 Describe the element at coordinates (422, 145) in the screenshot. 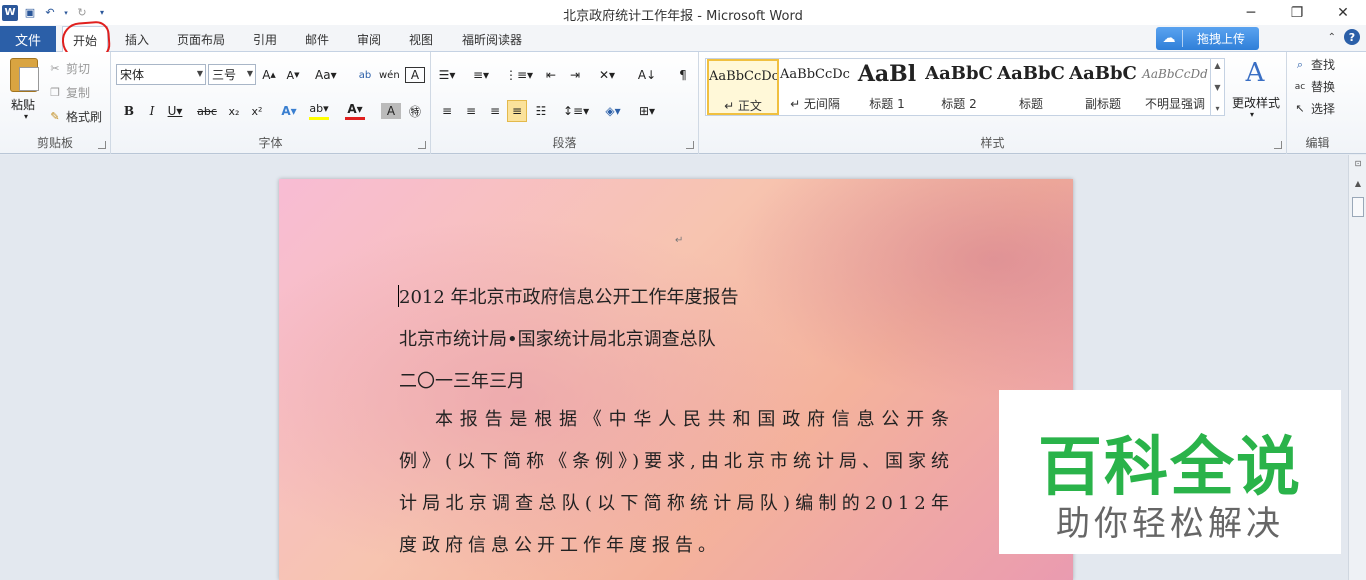

I see `font-launcher-icon` at that location.